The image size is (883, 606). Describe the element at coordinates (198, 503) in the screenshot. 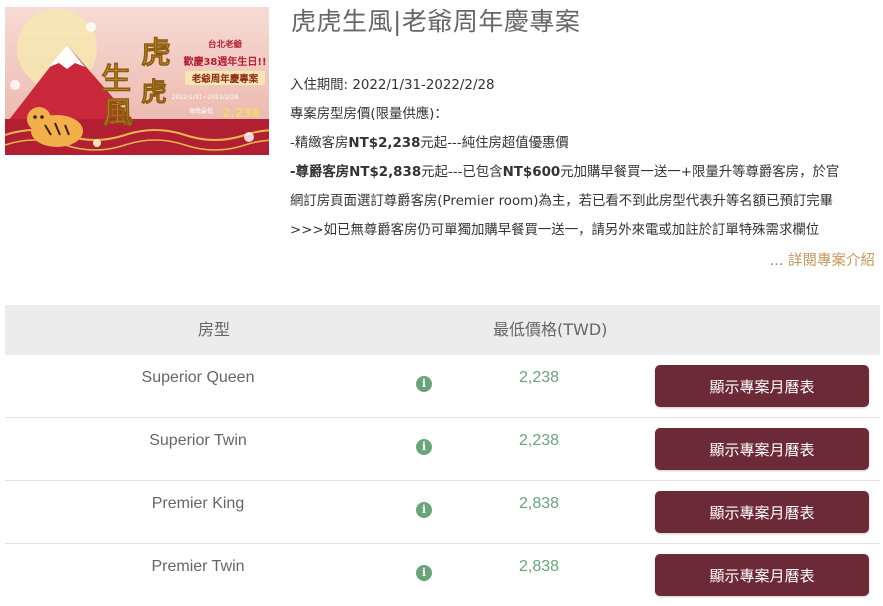

I see `room-name: Premier King` at that location.